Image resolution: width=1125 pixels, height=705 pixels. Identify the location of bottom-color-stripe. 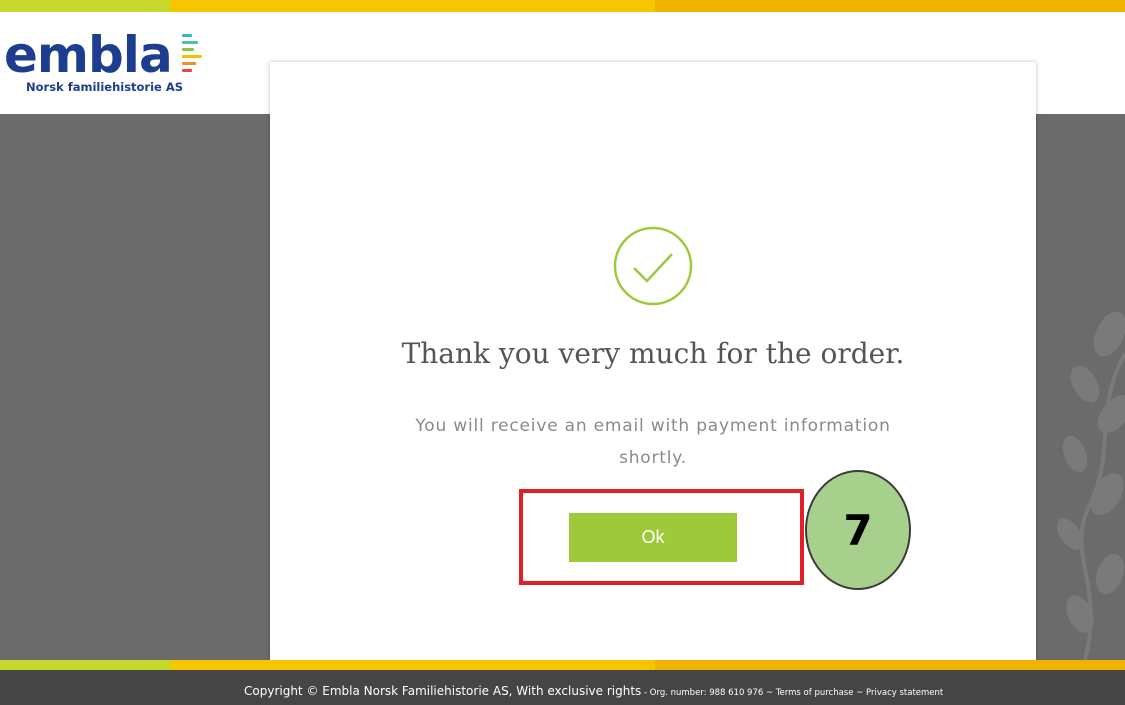
(562, 665).